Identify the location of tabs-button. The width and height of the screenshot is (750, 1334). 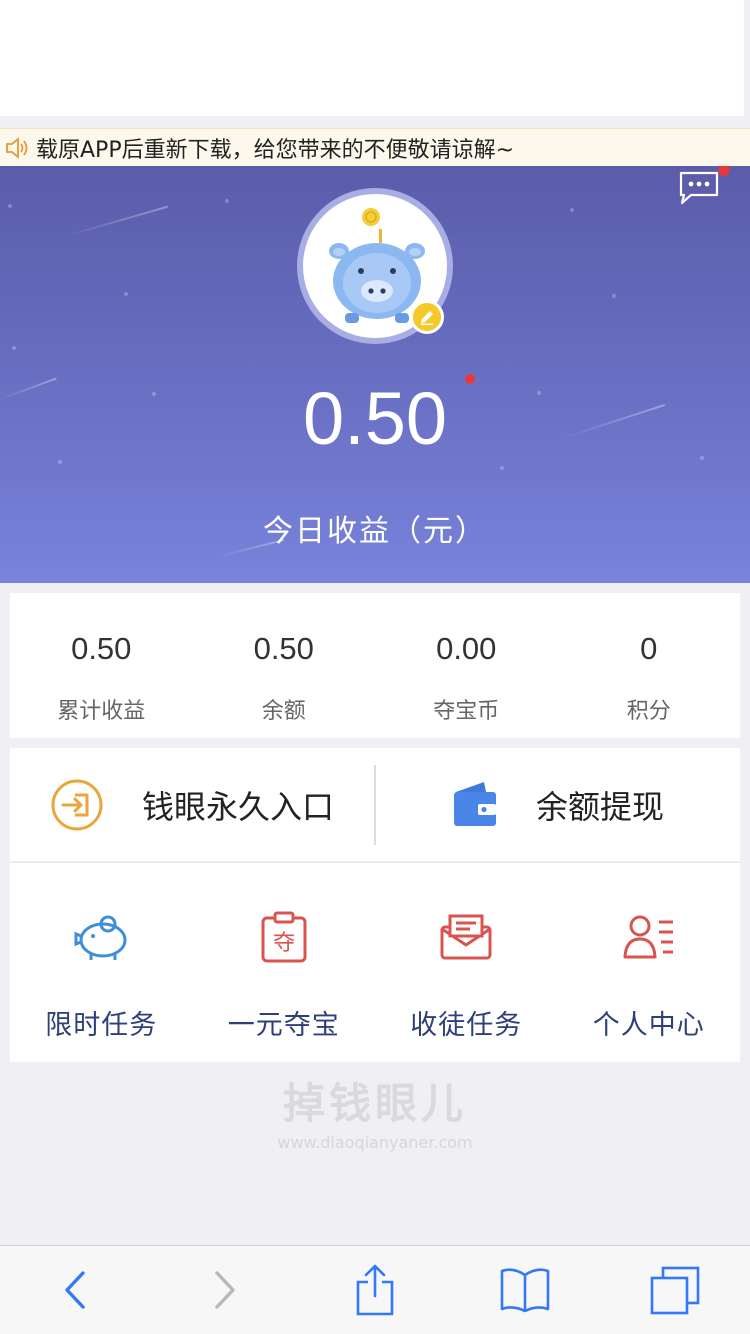
(675, 1290).